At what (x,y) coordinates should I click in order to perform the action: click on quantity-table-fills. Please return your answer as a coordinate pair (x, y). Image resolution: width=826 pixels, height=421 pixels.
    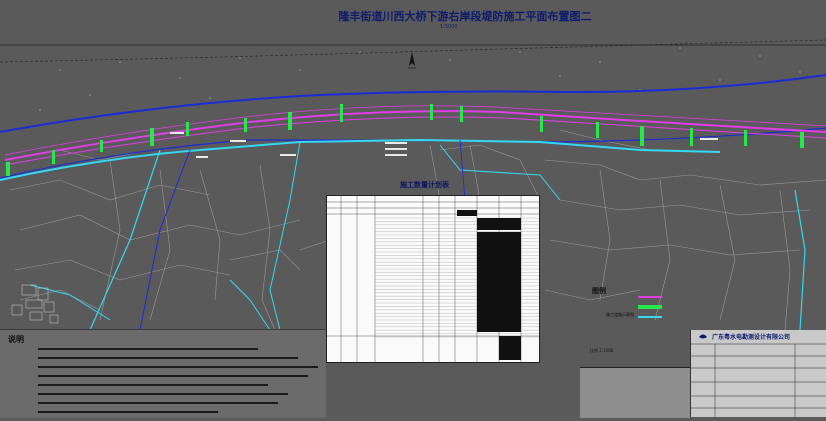
    Looking at the image, I should click on (489, 285).